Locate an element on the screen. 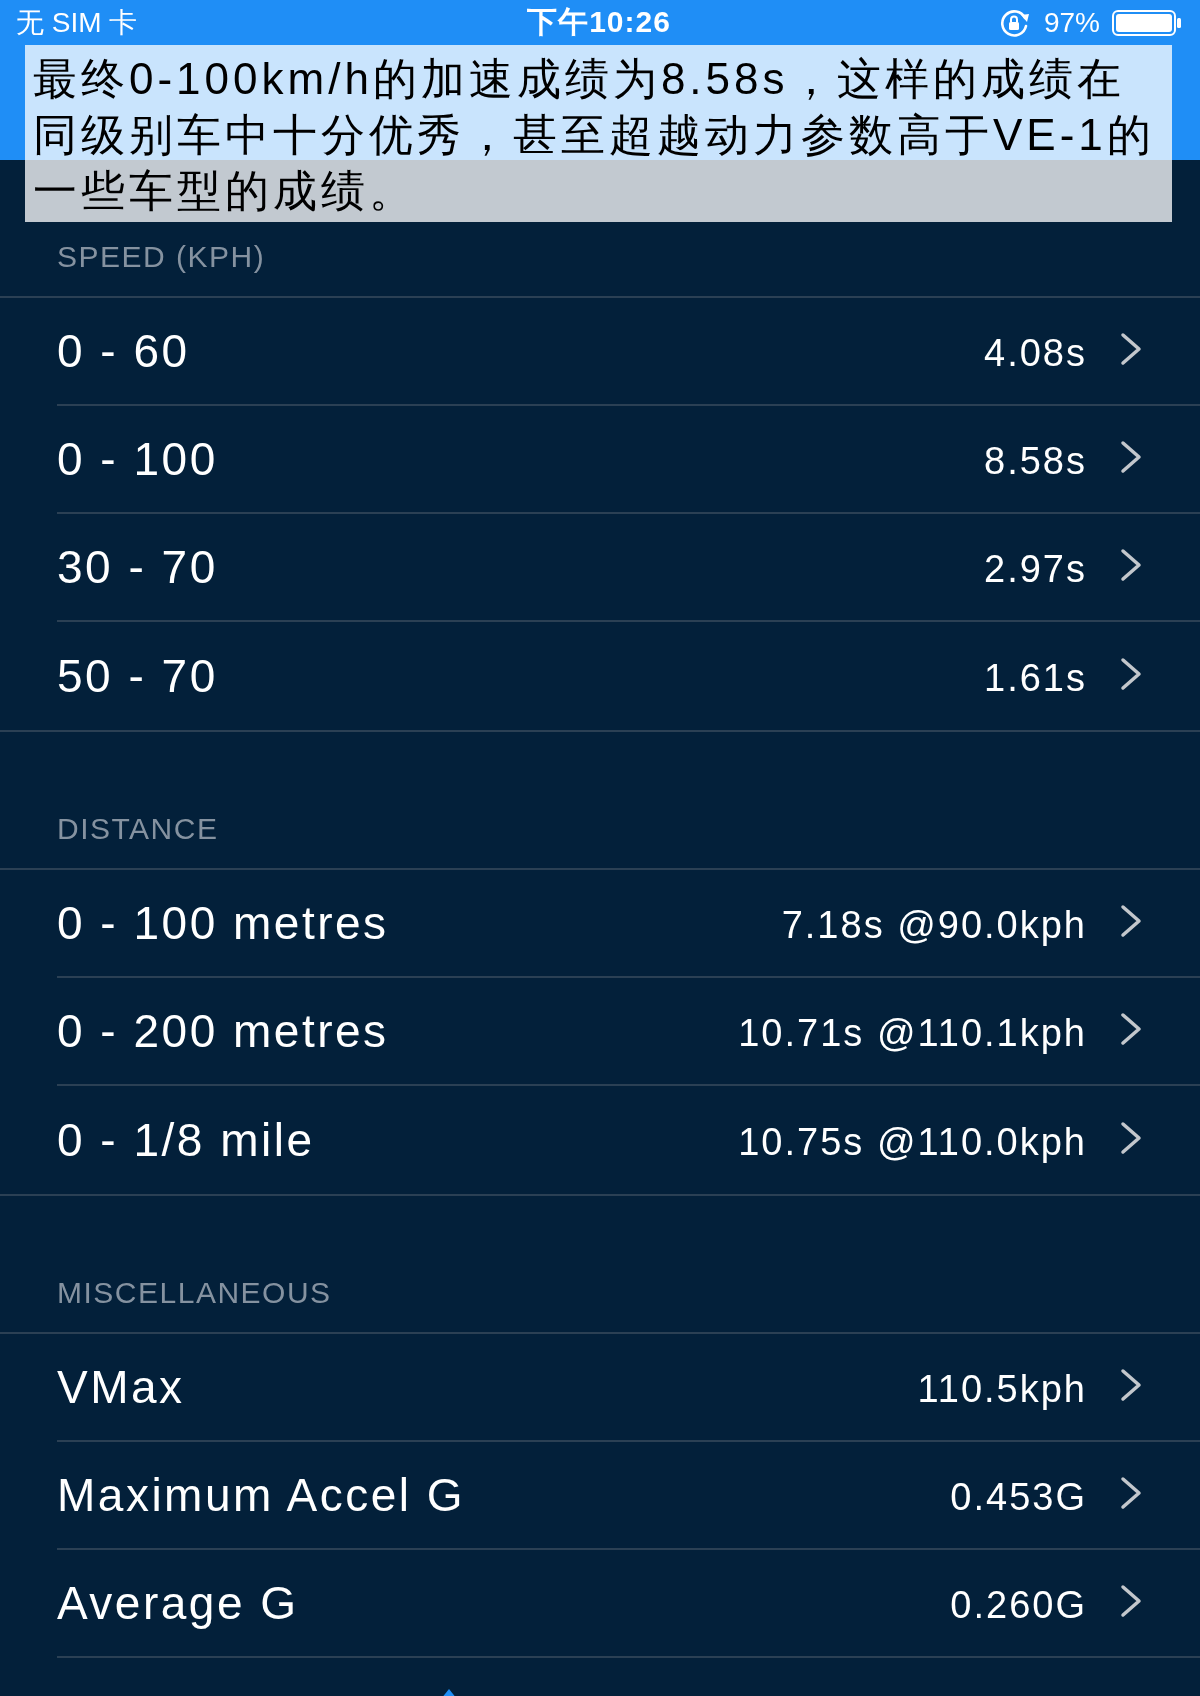  row-value: 8.58s is located at coordinates (1035, 460).